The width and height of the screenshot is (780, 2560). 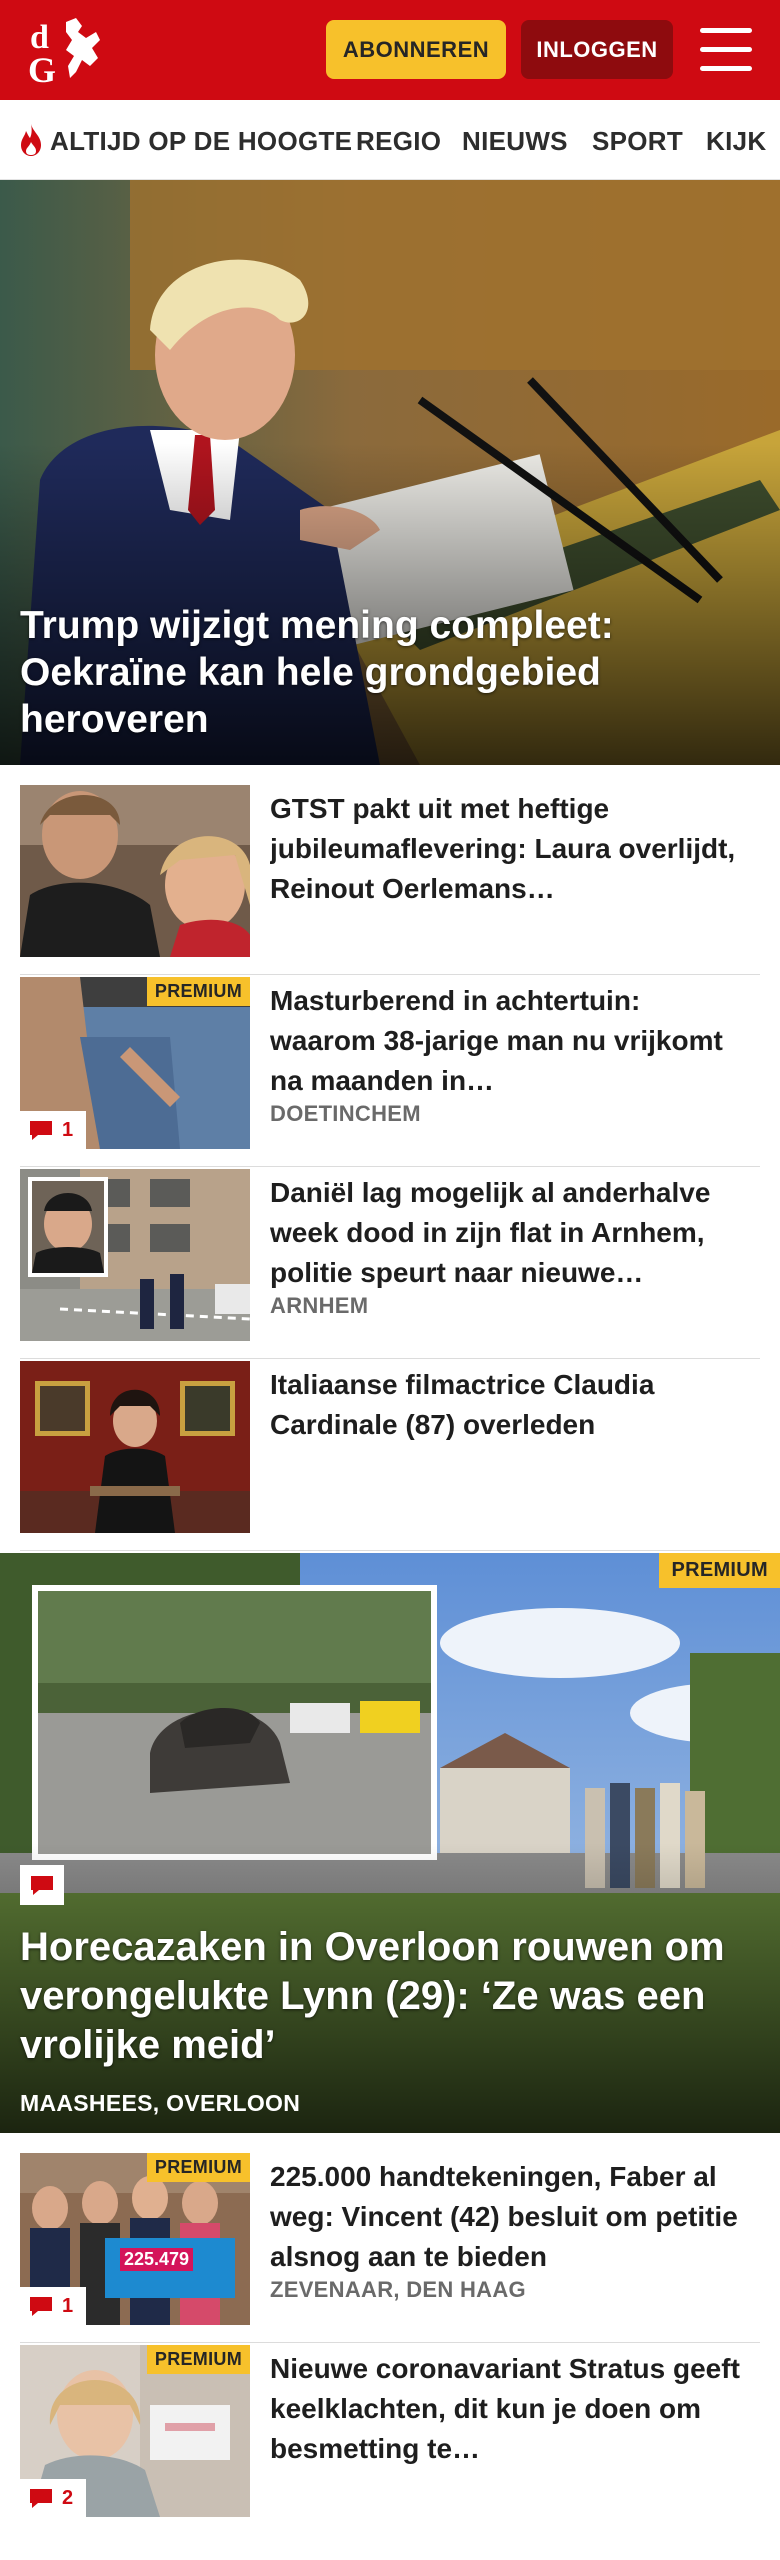 I want to click on story-thumbnail: 225.479 PREMIUM 1, so click(x=135, y=2239).